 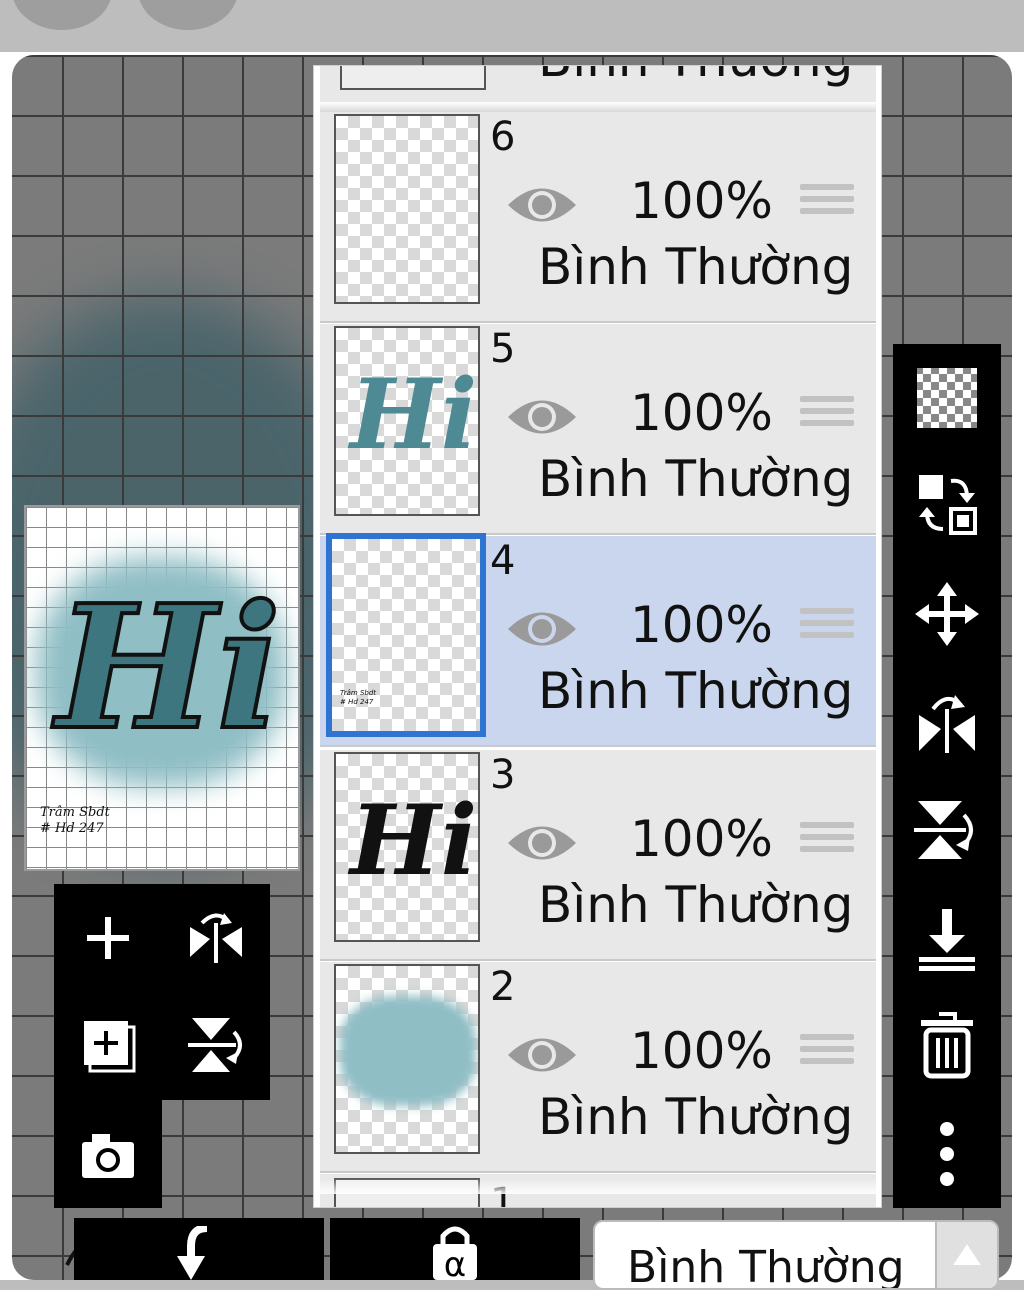 I want to click on merge-down-button, so click(x=947, y=938).